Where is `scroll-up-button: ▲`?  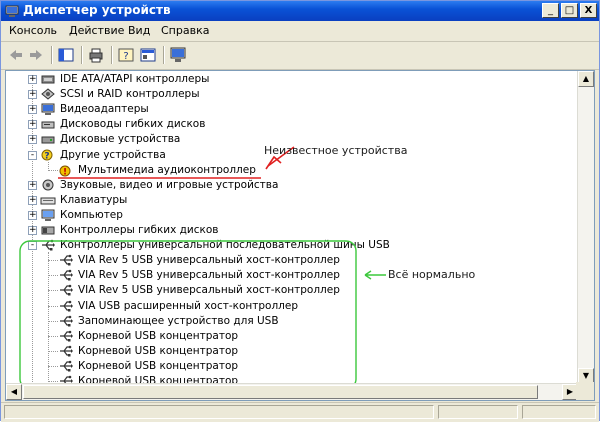 scroll-up-button: ▲ is located at coordinates (586, 79).